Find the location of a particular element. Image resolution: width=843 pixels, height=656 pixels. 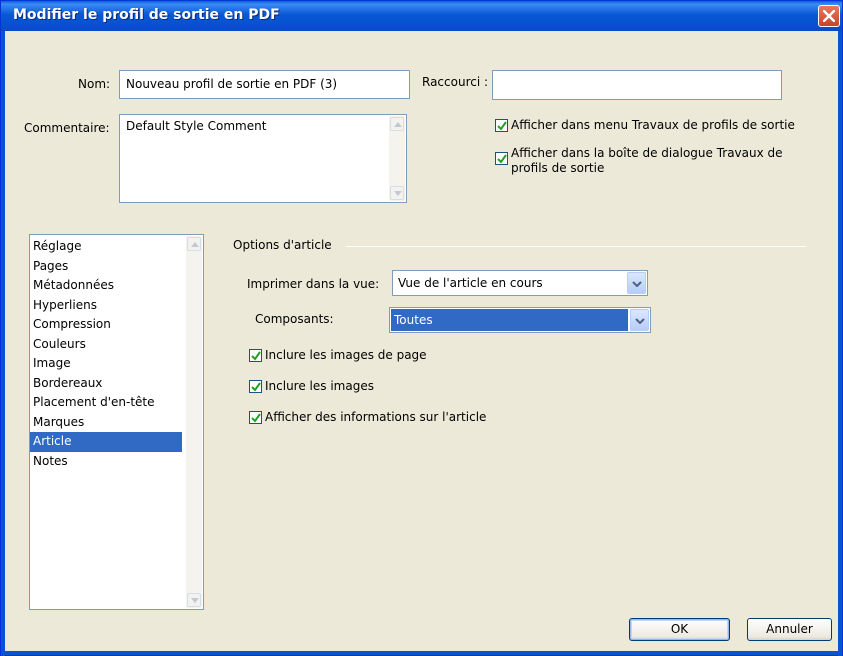

list-item-hyperliens: Hyperliens is located at coordinates (106, 306).